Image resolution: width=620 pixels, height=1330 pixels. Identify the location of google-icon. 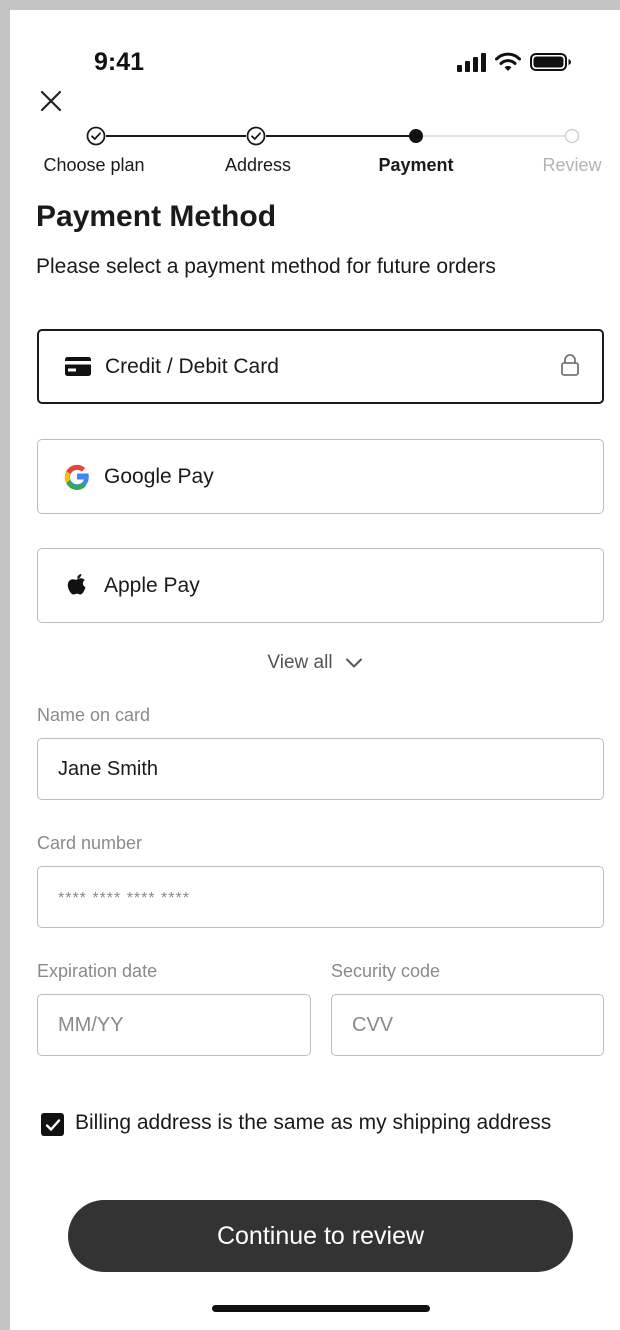
(77, 477).